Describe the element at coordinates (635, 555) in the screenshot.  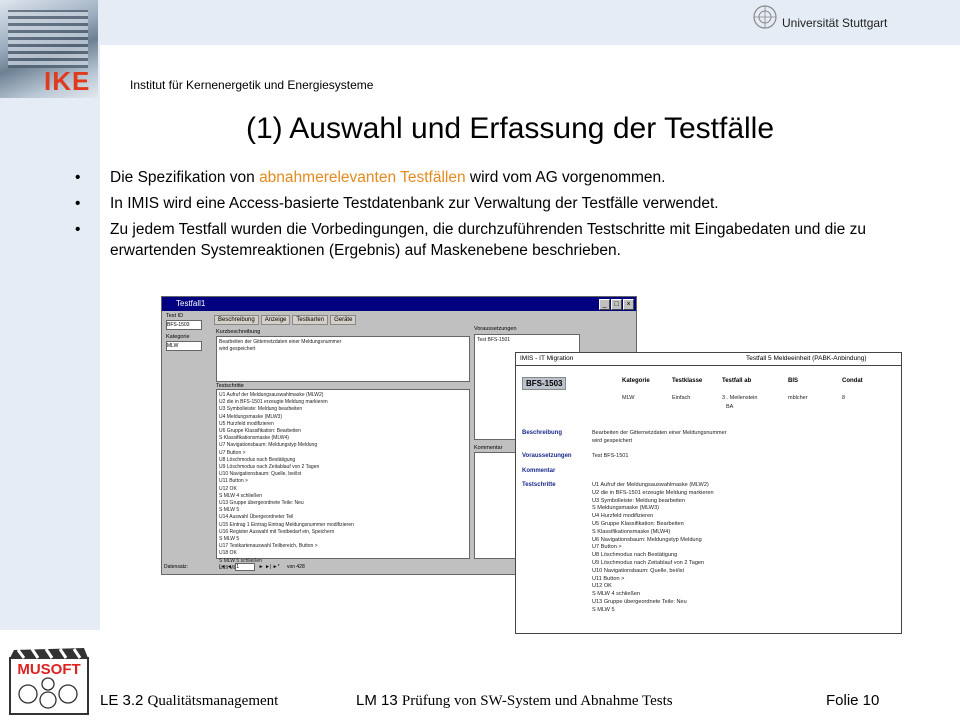
I see `report-step-line: U8 Löschmodus nach Bestätigung` at that location.